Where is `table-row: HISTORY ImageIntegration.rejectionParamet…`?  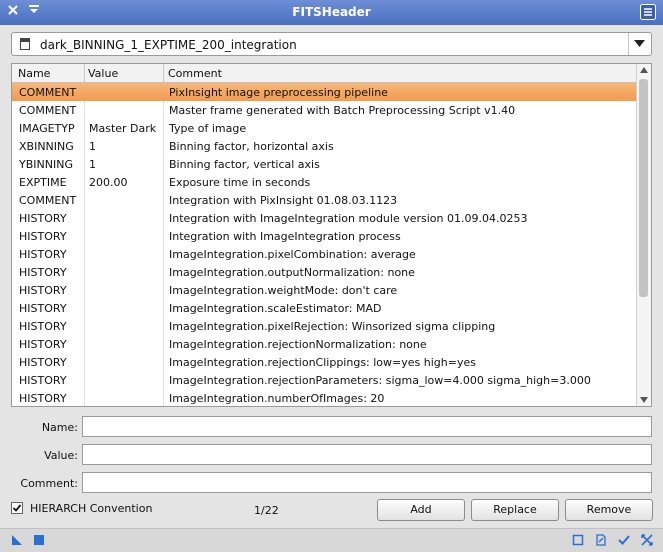 table-row: HISTORY ImageIntegration.rejectionParamet… is located at coordinates (324, 380).